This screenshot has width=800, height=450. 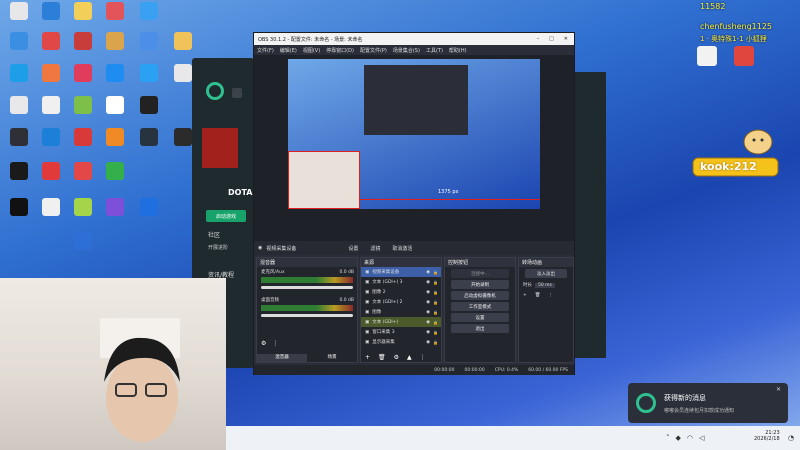 I want to click on source-settings-icon: ⚙, so click(x=396, y=357).